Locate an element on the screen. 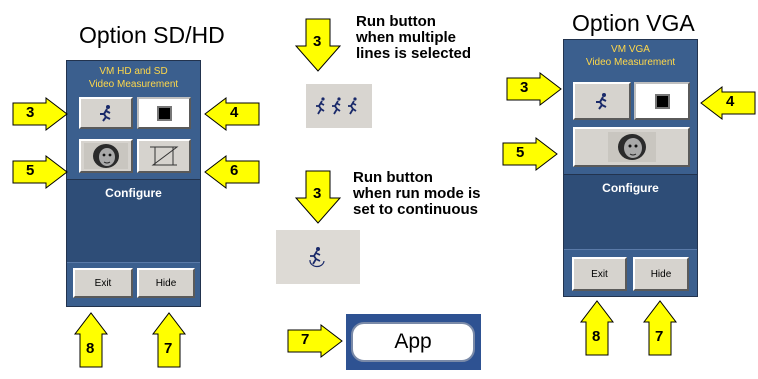 Image resolution: width=758 pixels, height=379 pixels. vga-configure-area: Configure is located at coordinates (630, 212).